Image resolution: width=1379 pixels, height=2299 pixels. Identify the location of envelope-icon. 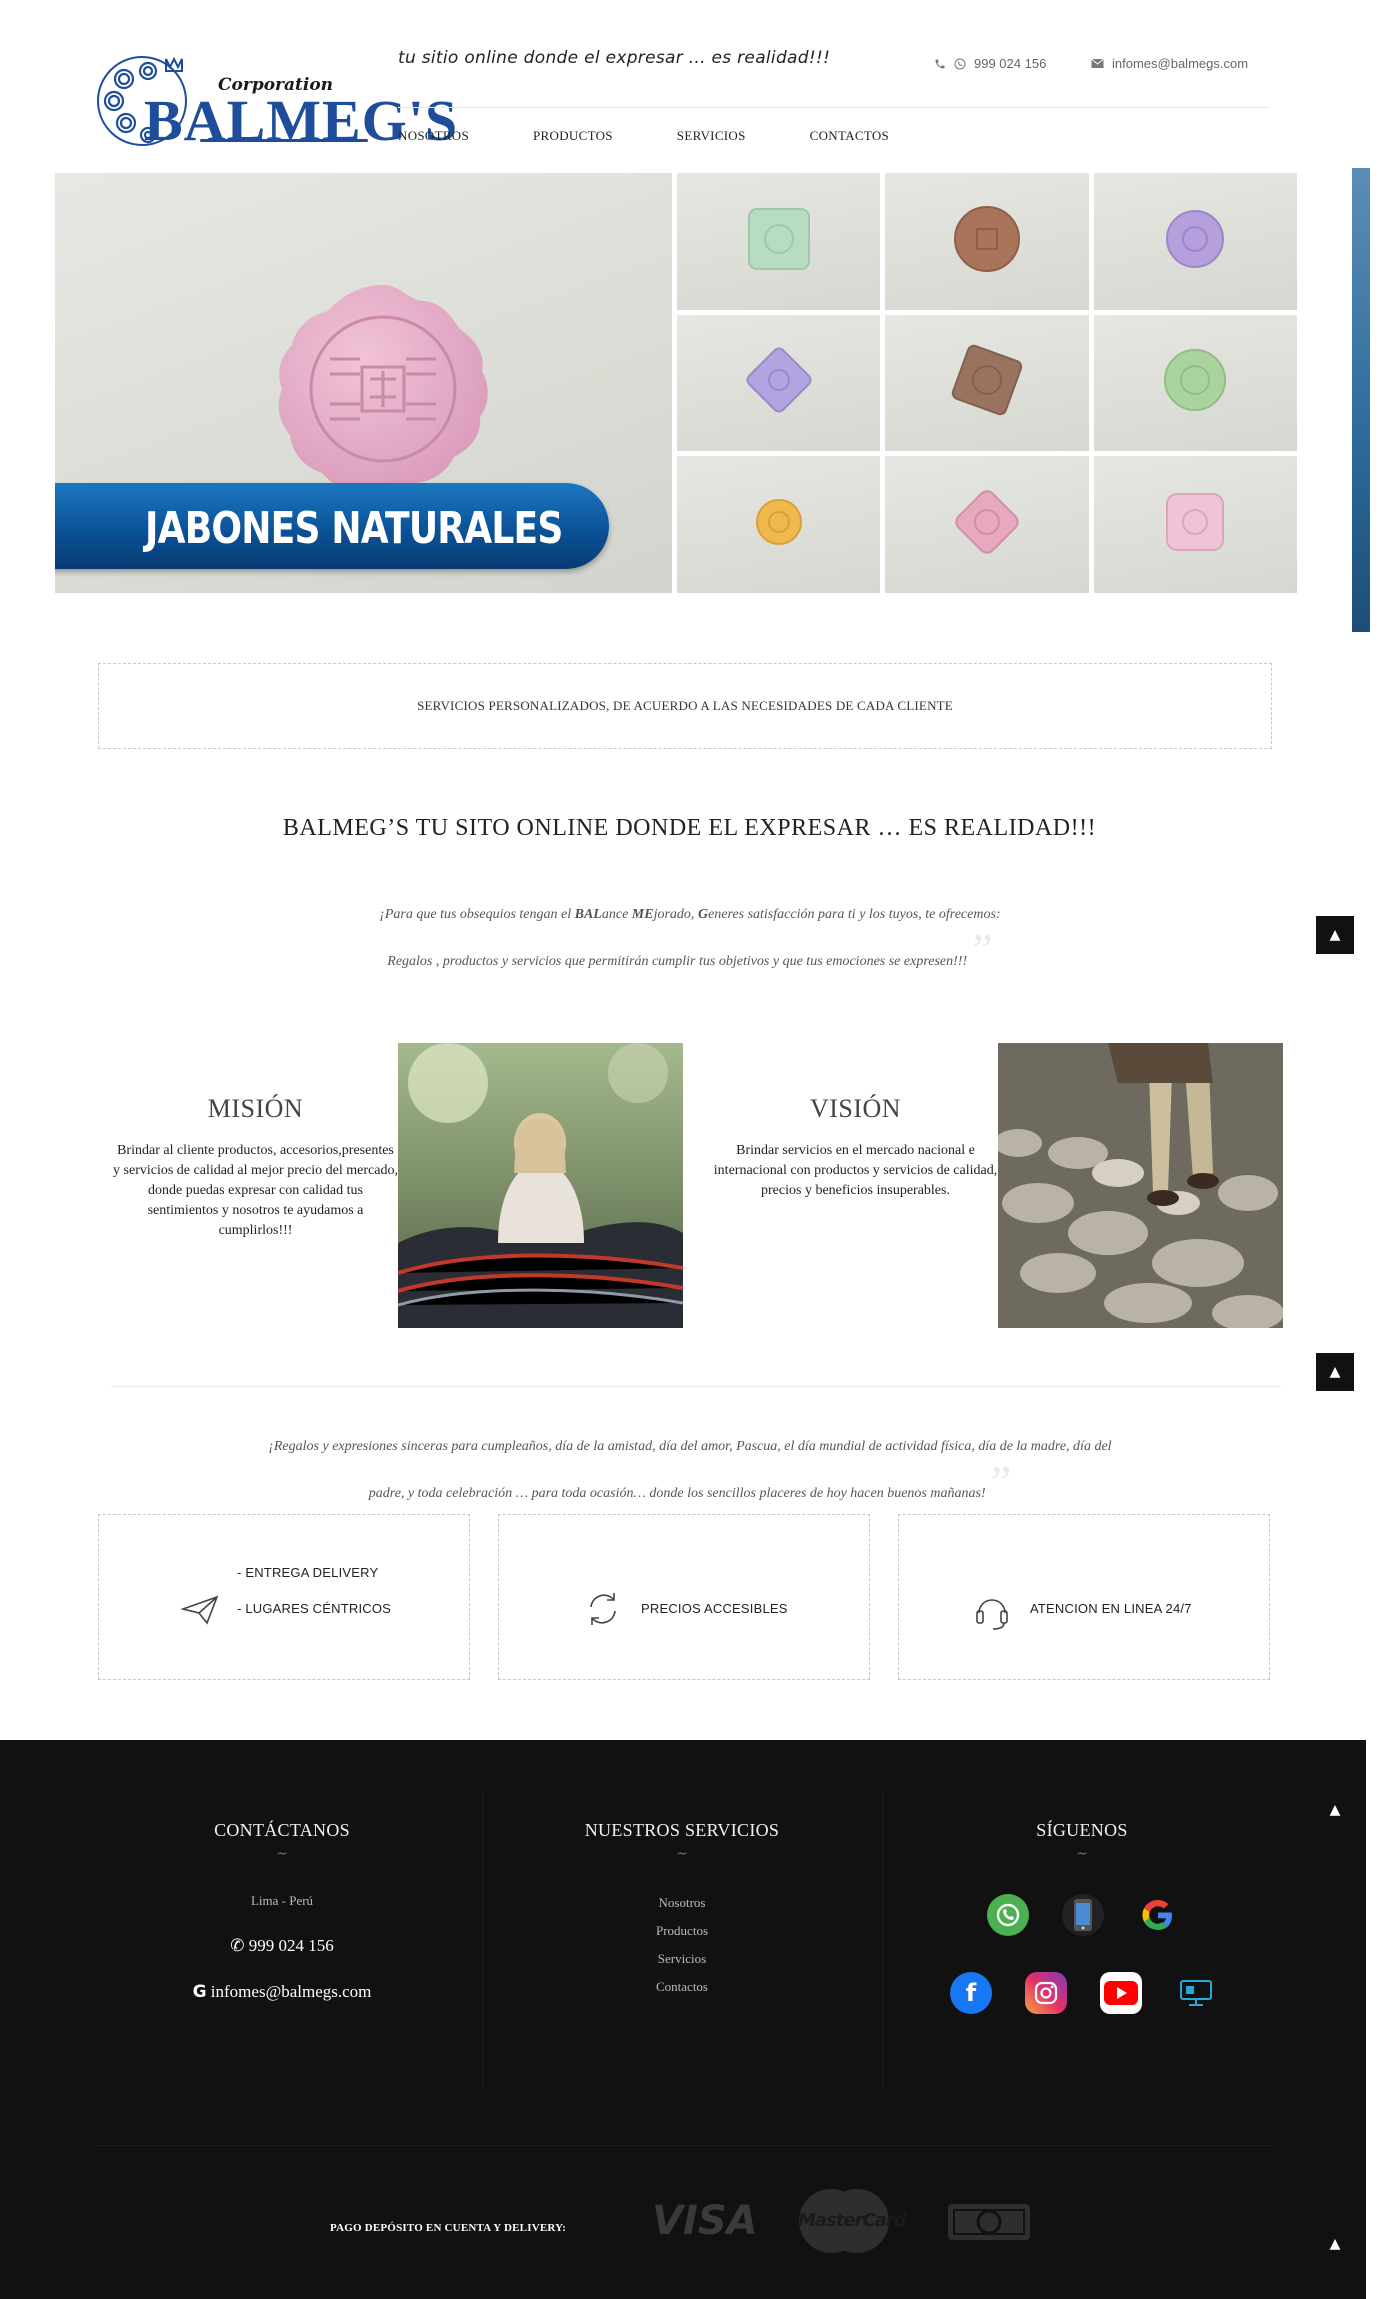
(1097, 63).